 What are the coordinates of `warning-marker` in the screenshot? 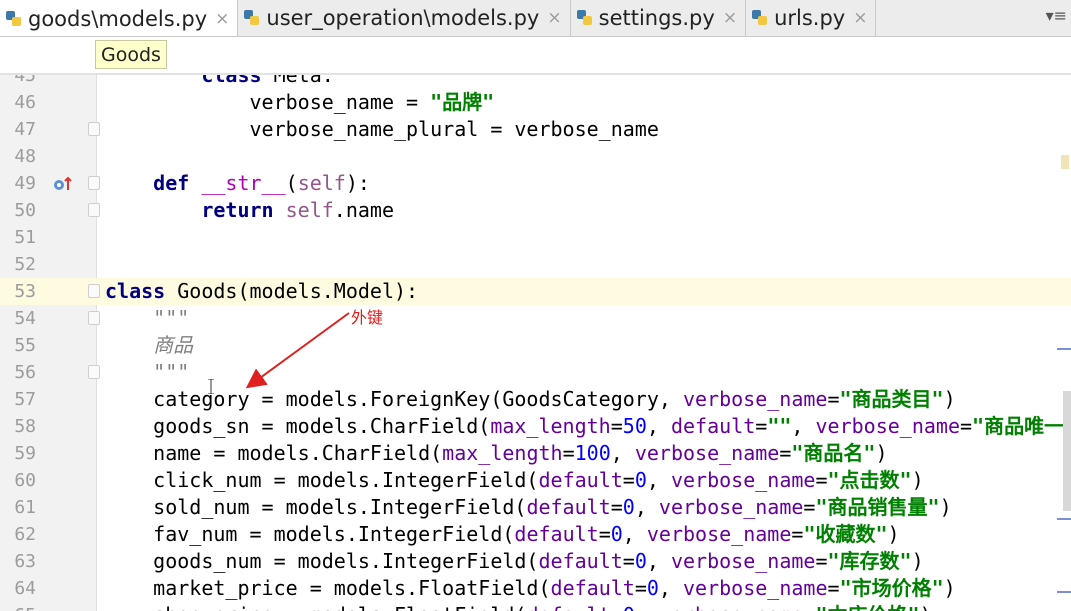 It's located at (1065, 162).